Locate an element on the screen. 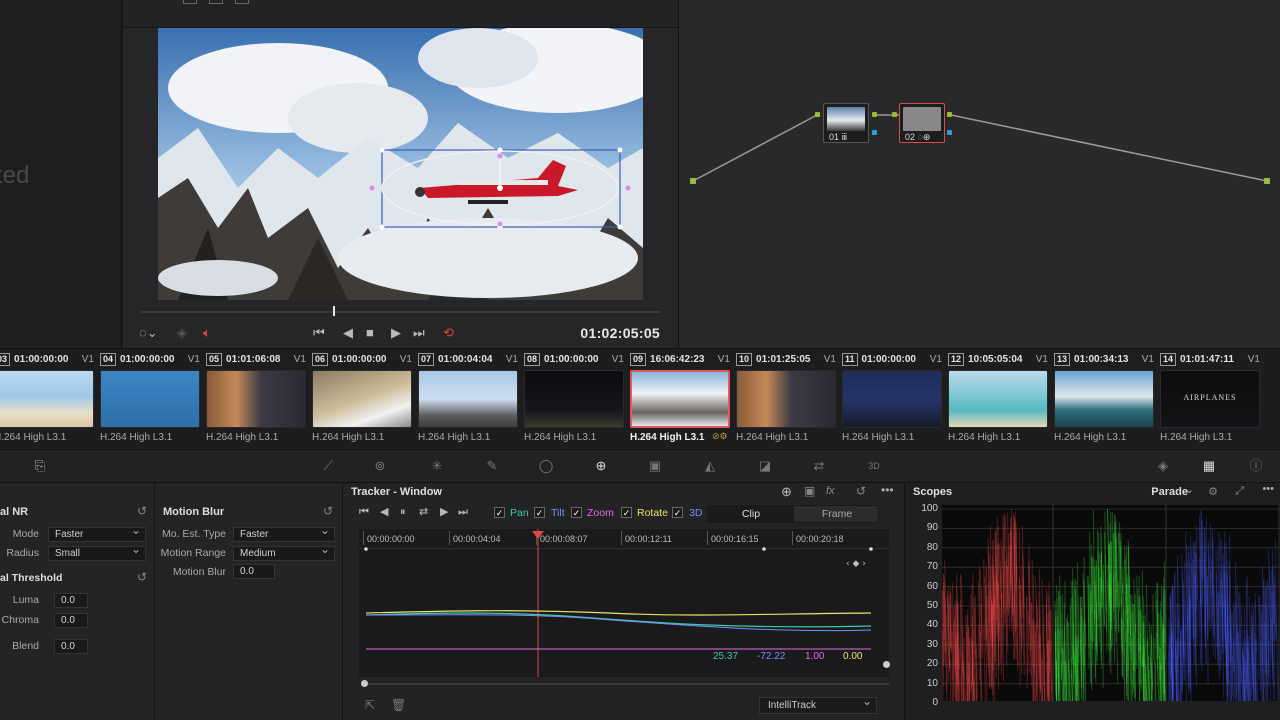  tracker-stabilize-icon: ▣ is located at coordinates (809, 491).